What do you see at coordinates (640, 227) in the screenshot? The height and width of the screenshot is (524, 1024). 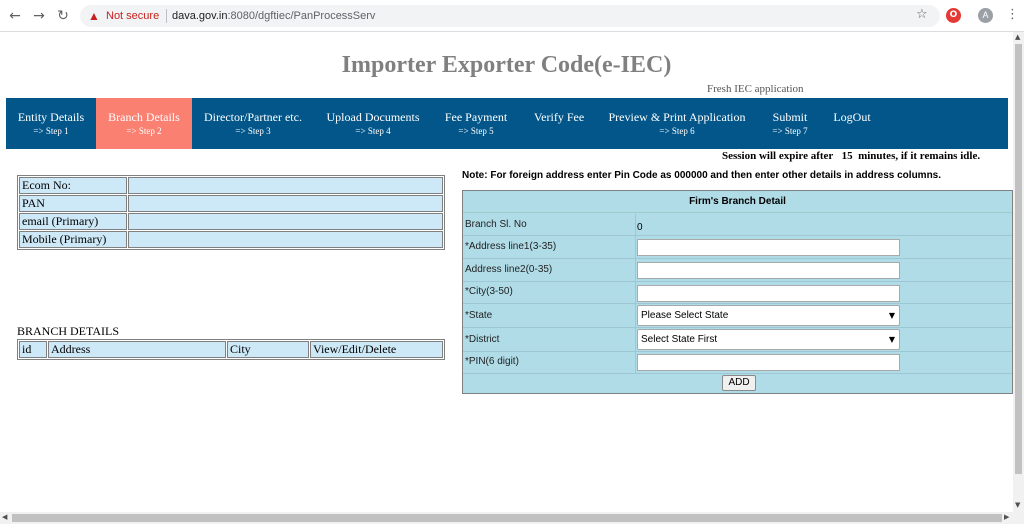 I see `branch-sl-value: 0` at bounding box center [640, 227].